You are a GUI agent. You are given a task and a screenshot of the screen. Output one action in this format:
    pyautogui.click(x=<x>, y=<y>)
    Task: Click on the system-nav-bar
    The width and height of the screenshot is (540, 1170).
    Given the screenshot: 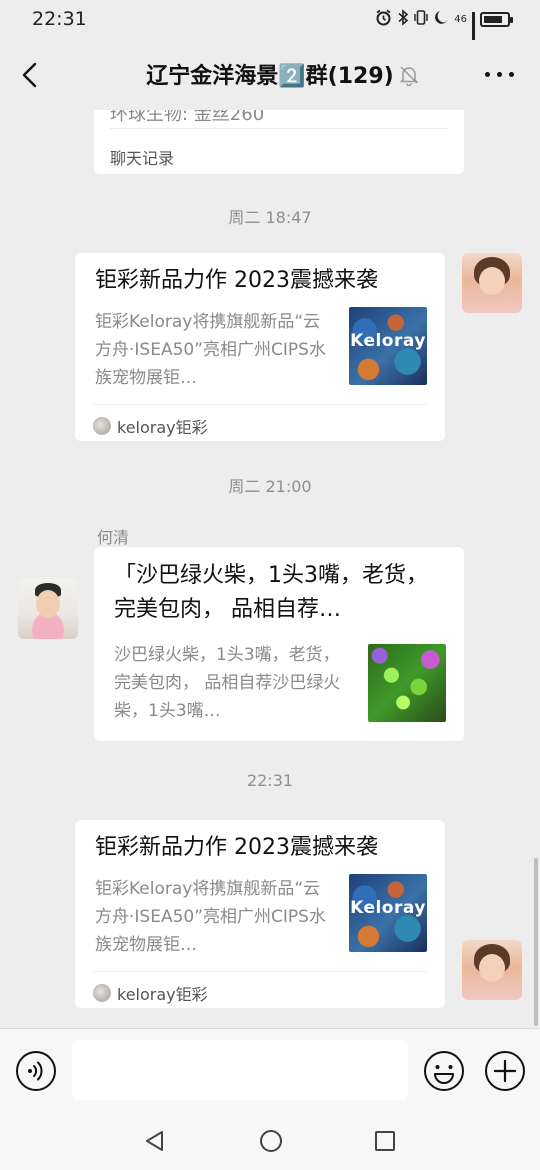 What is the action you would take?
    pyautogui.click(x=270, y=1141)
    